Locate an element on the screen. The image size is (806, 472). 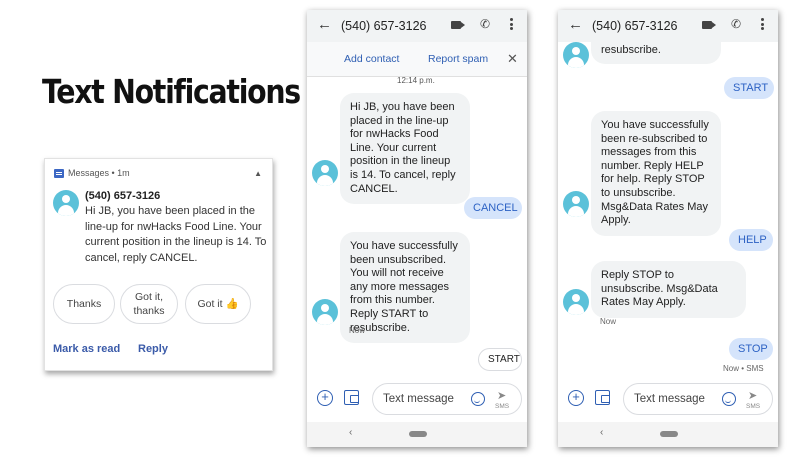
add-contact-link: Add contact is located at coordinates (371, 59).